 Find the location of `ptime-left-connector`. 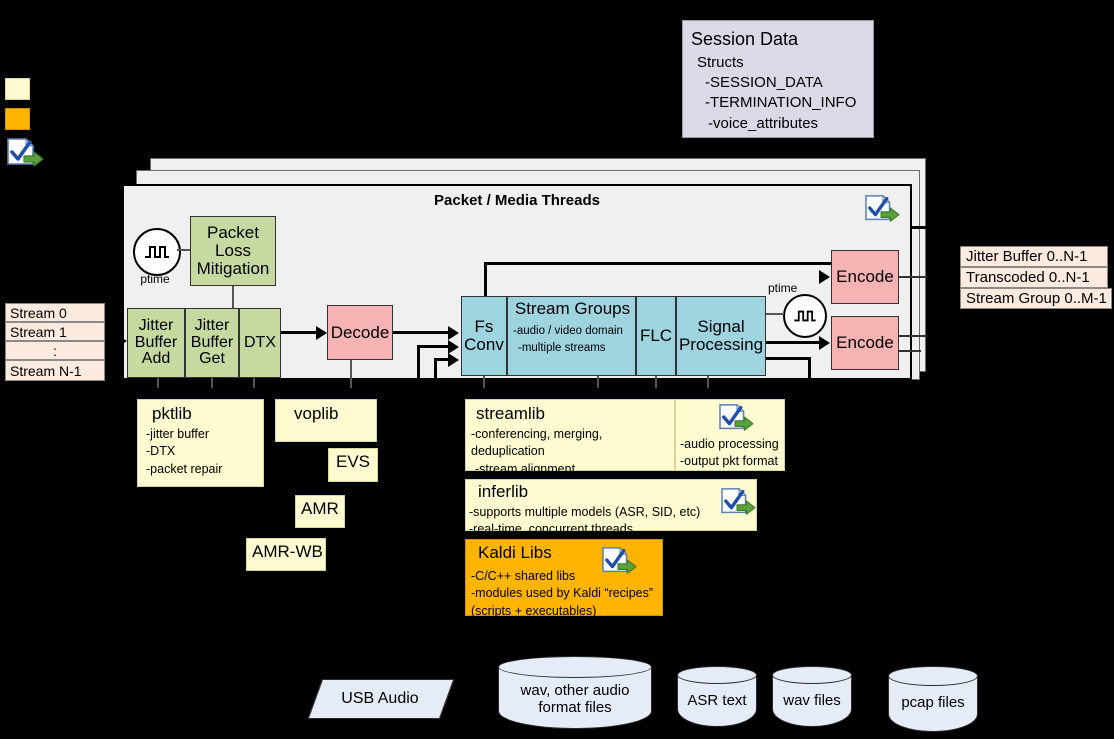

ptime-left-connector is located at coordinates (184, 250).